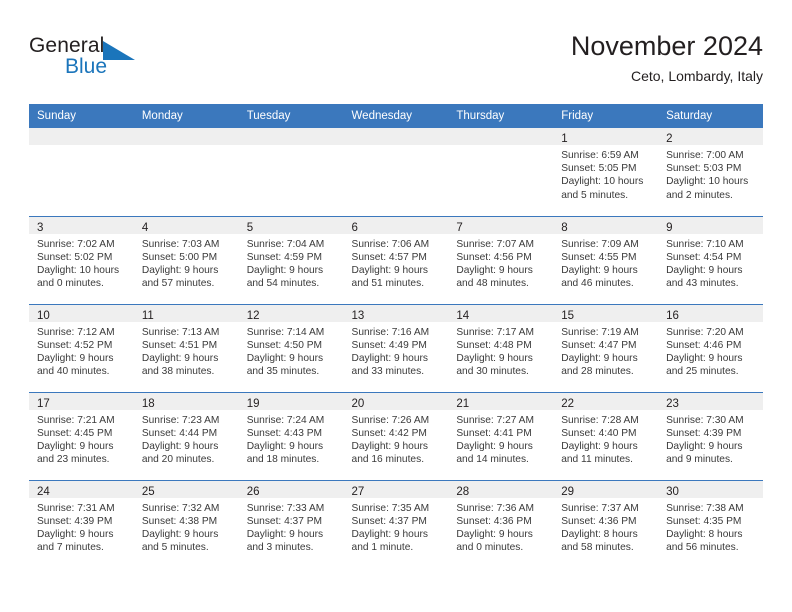 The height and width of the screenshot is (612, 792). I want to click on sunrise-text: Sunrise: 7:21 AM, so click(76, 420).